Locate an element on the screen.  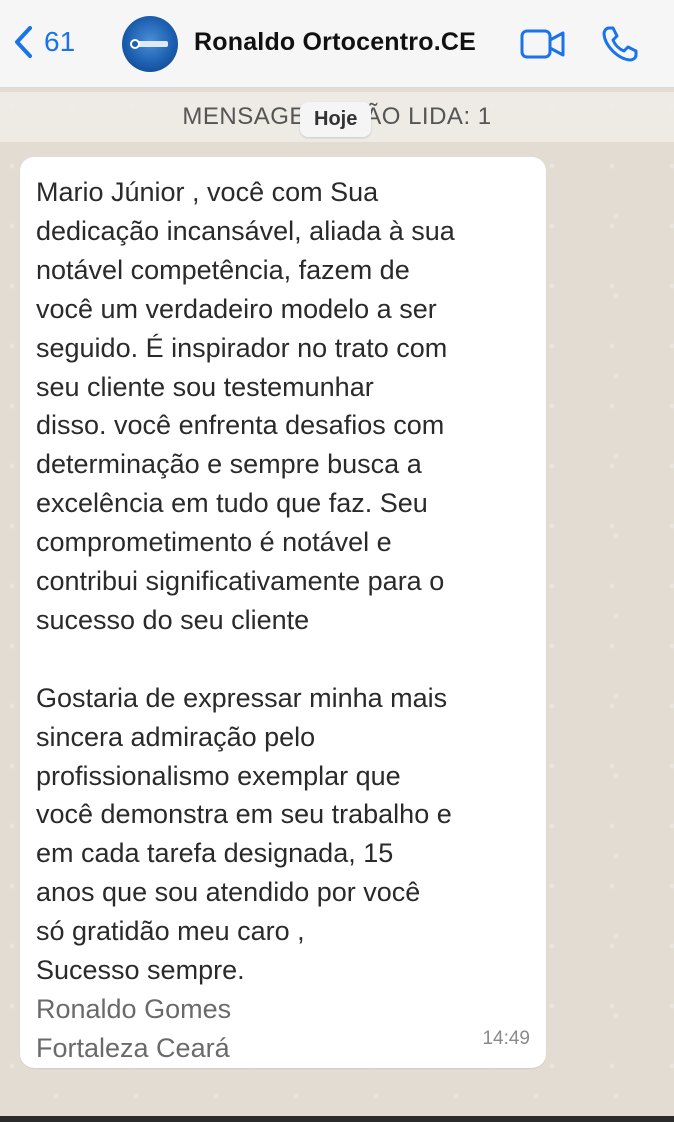
video-call-icon is located at coordinates (542, 44).